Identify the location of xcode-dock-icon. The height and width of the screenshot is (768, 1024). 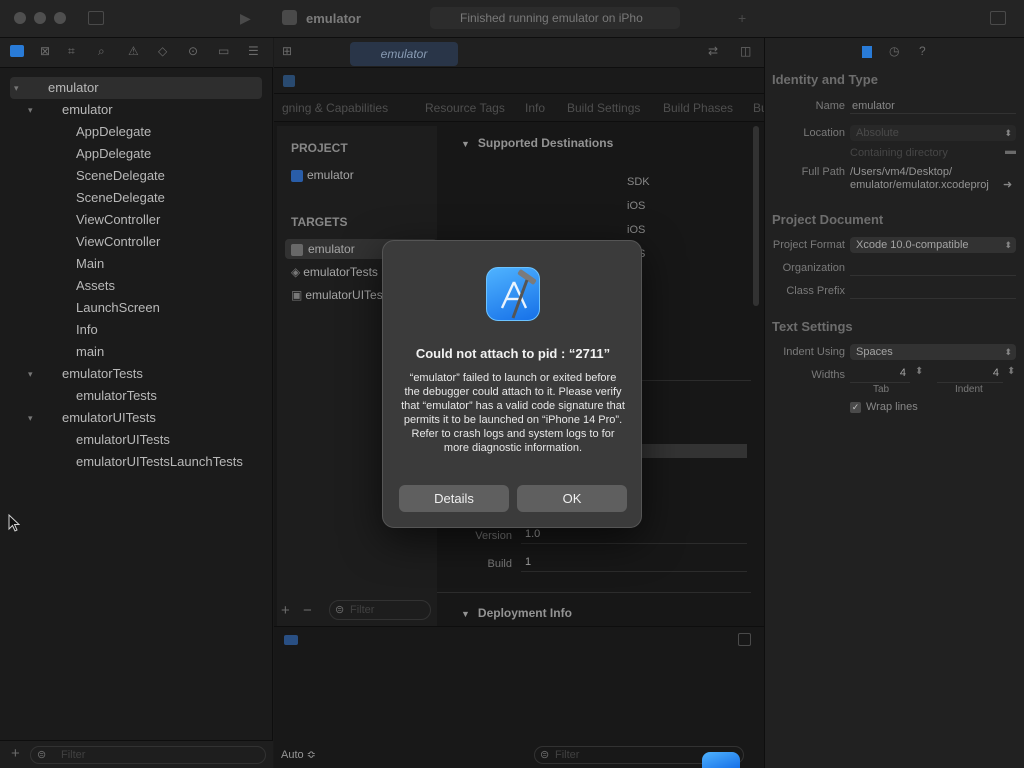
(721, 760).